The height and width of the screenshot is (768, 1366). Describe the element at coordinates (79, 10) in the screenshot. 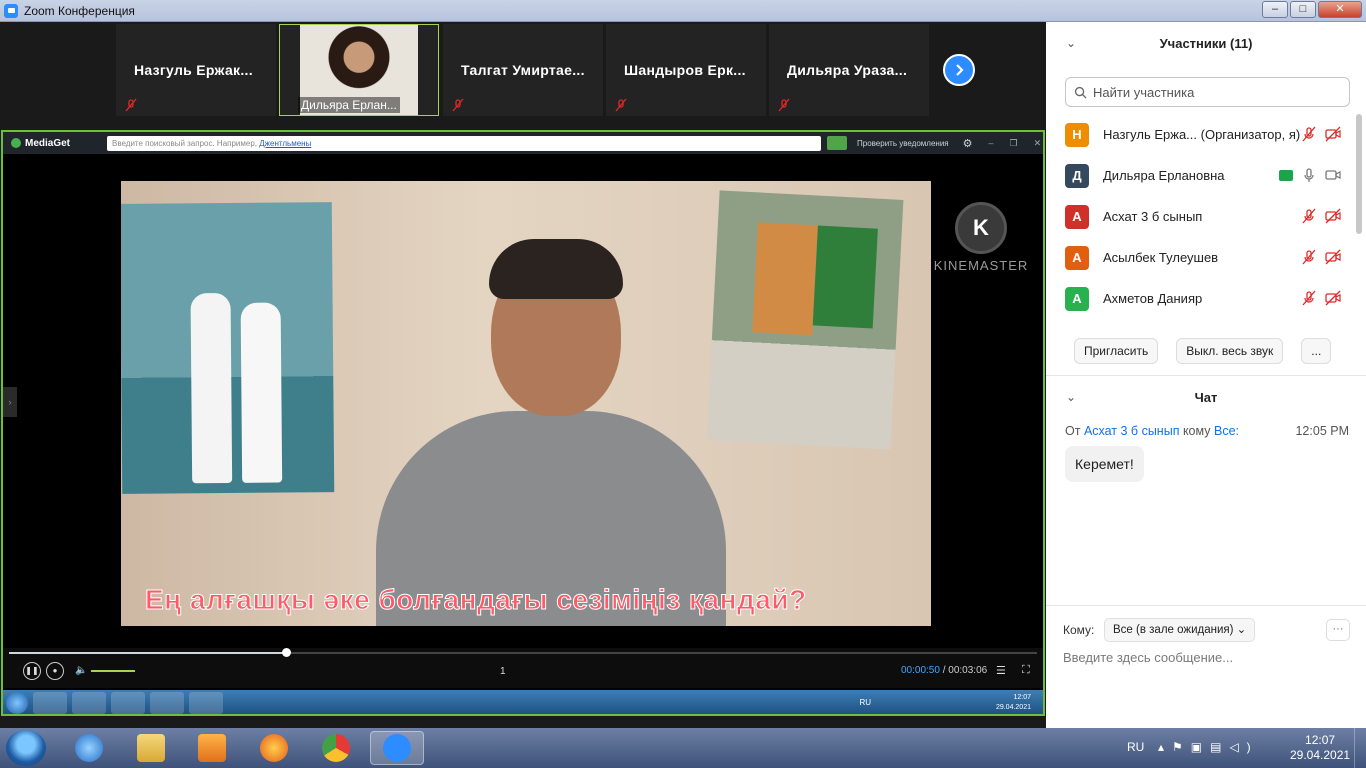

I see `window-title: Zoom Конференция` at that location.